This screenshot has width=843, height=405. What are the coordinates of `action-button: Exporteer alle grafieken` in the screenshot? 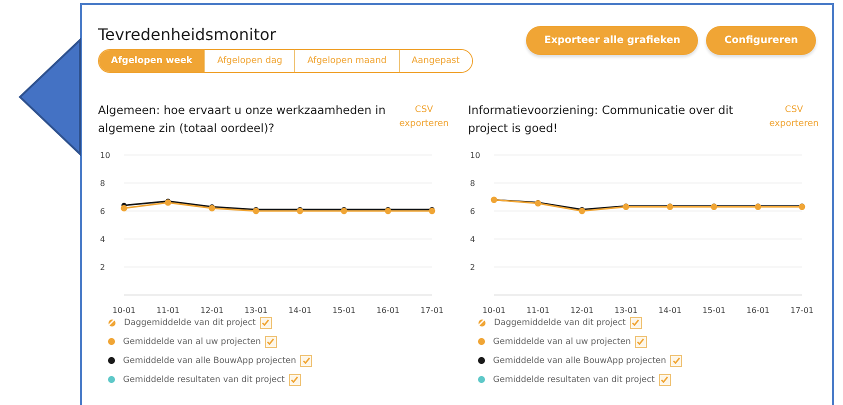 It's located at (612, 40).